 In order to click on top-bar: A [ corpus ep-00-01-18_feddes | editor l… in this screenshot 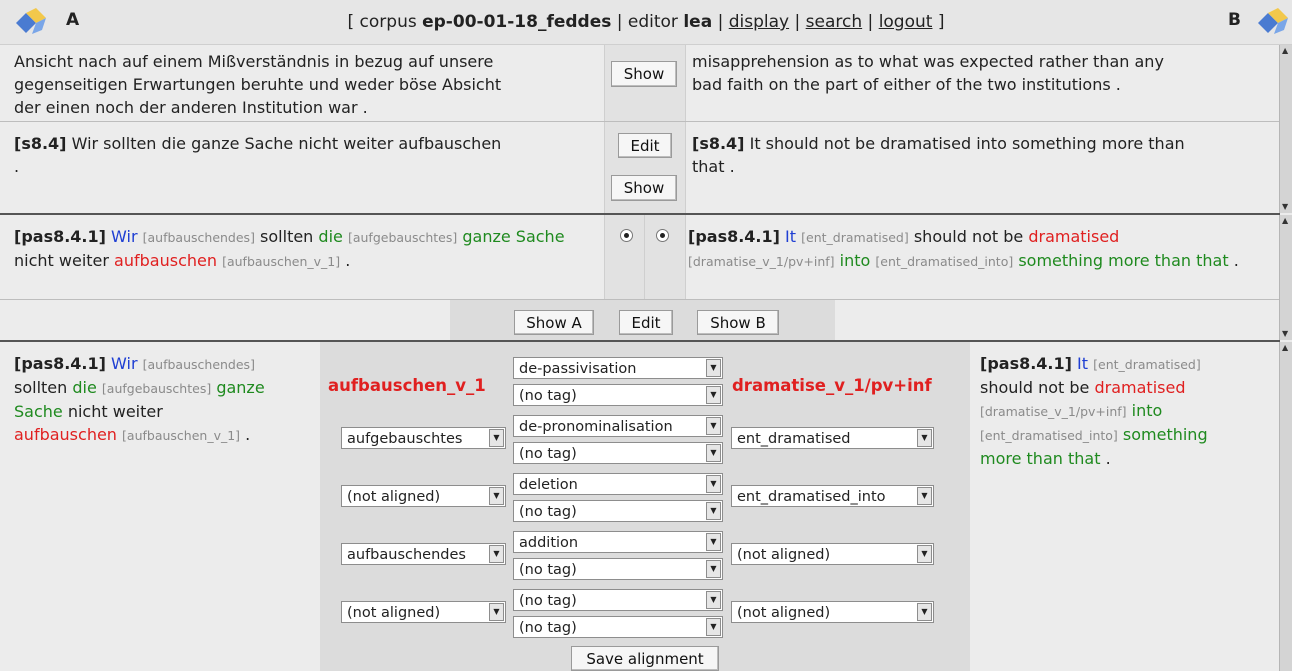, I will do `click(646, 22)`.